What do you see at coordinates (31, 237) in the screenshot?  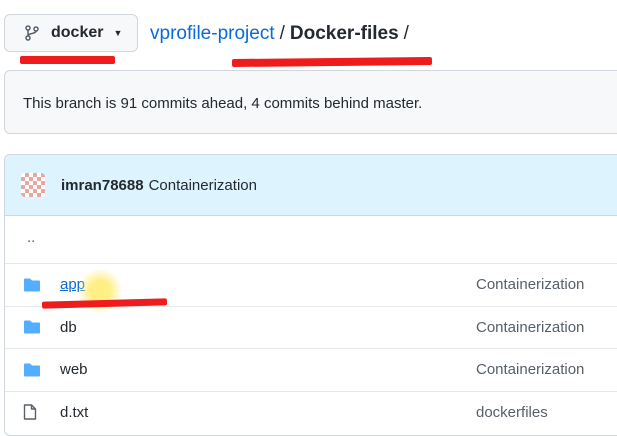 I see `parent-directory-link: ..` at bounding box center [31, 237].